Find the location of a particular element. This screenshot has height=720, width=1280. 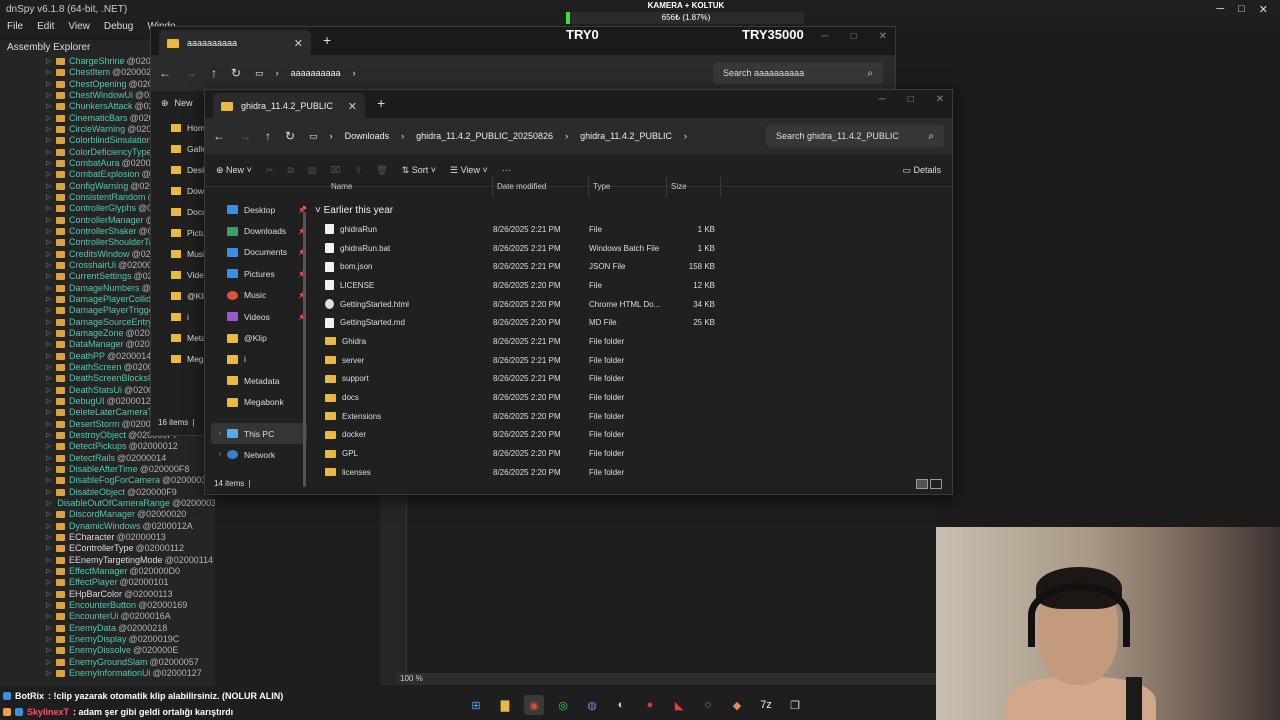

game-icon: ◆ is located at coordinates (737, 705).